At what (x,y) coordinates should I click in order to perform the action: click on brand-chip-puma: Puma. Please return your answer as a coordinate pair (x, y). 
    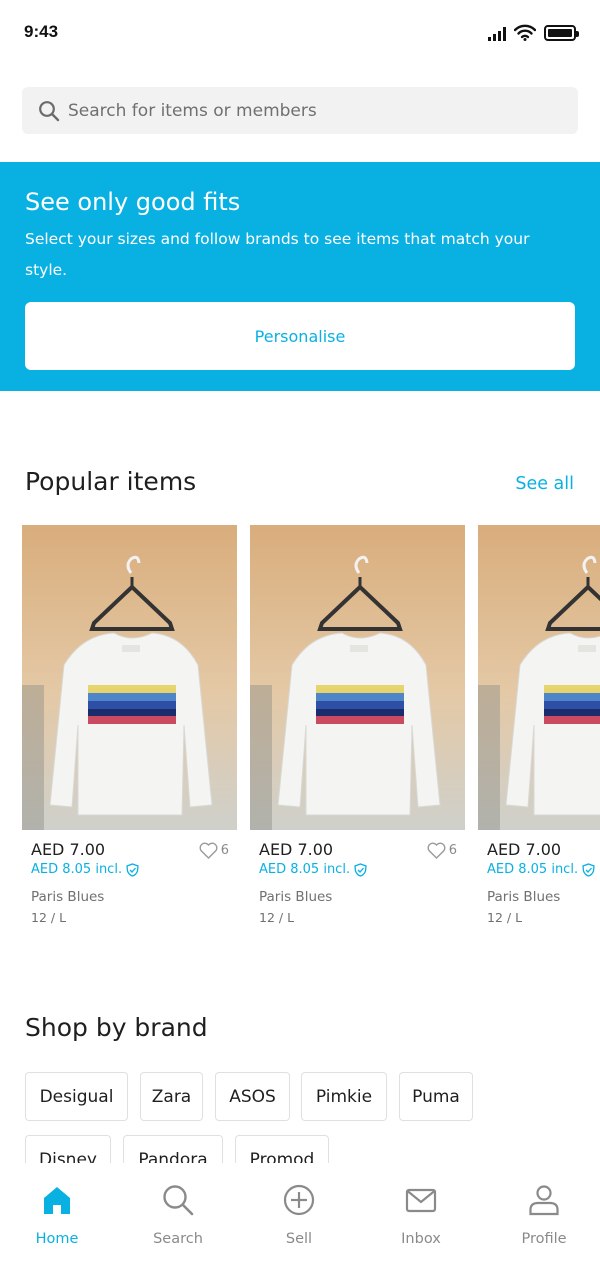
    Looking at the image, I should click on (436, 1096).